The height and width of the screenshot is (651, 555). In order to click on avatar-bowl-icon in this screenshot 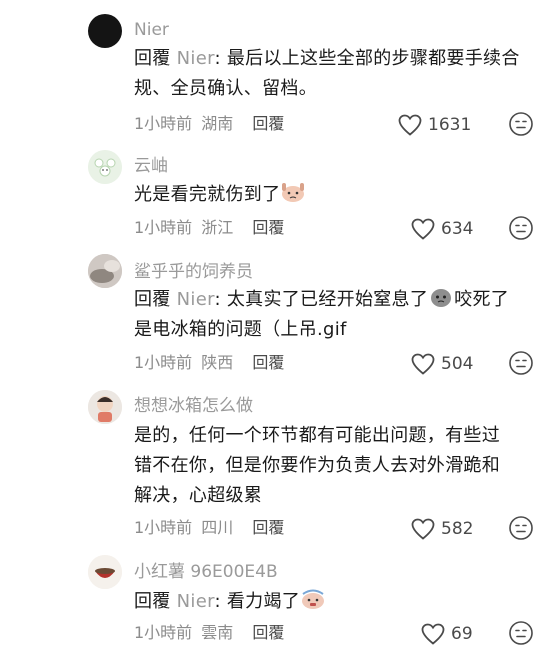, I will do `click(105, 572)`.